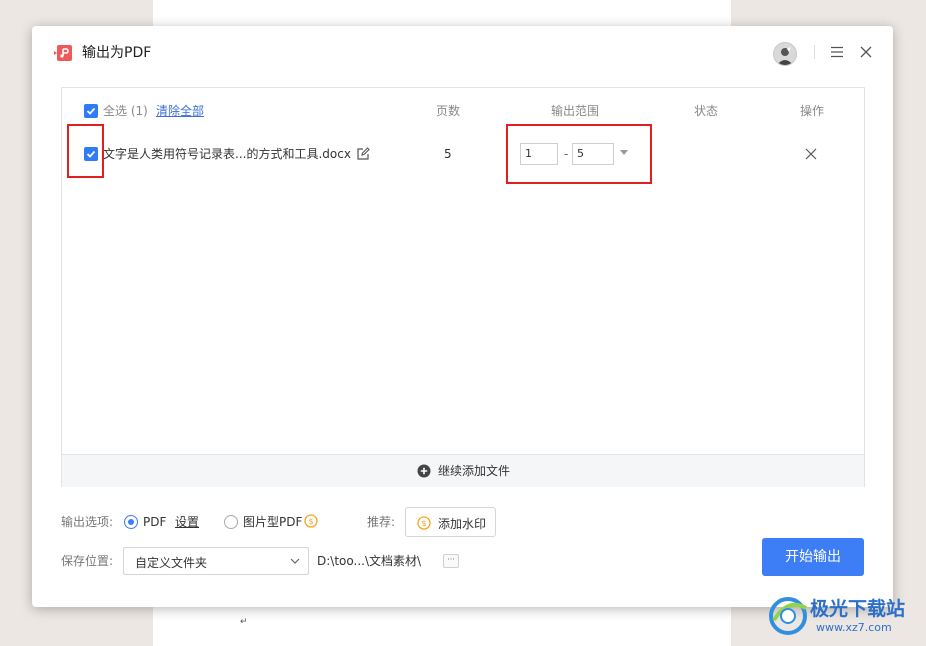  What do you see at coordinates (814, 52) in the screenshot?
I see `titlebar-divider` at bounding box center [814, 52].